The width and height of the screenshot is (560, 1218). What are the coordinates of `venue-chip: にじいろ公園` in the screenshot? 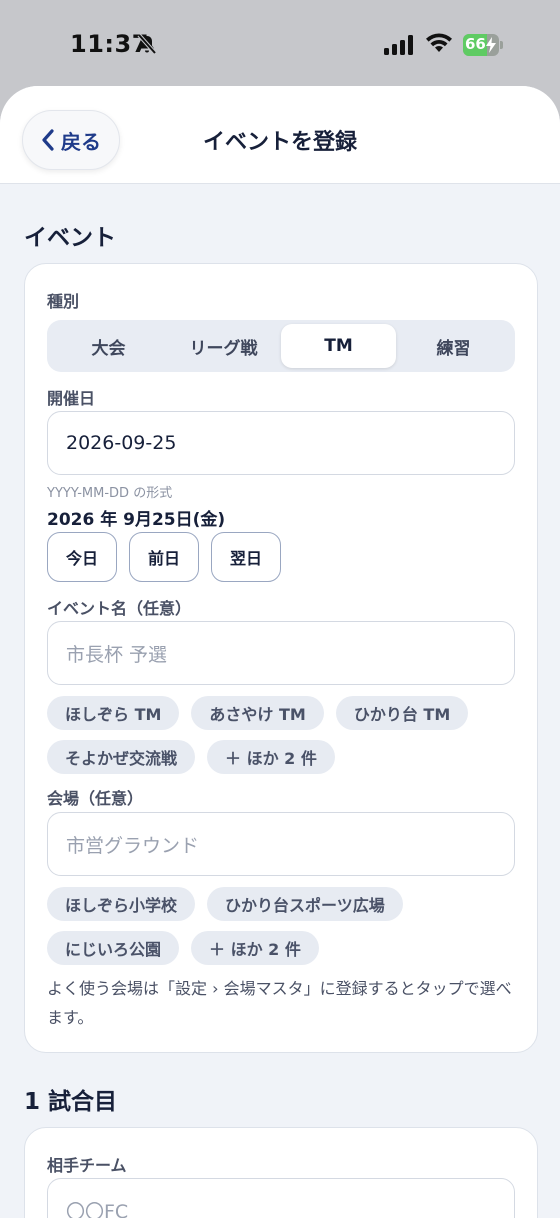 It's located at (113, 948).